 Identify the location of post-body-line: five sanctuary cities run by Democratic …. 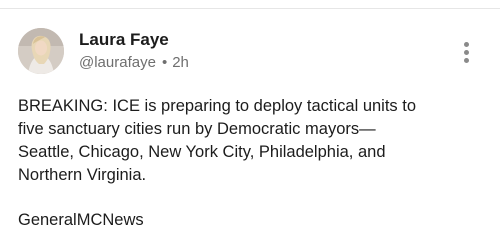
(197, 129).